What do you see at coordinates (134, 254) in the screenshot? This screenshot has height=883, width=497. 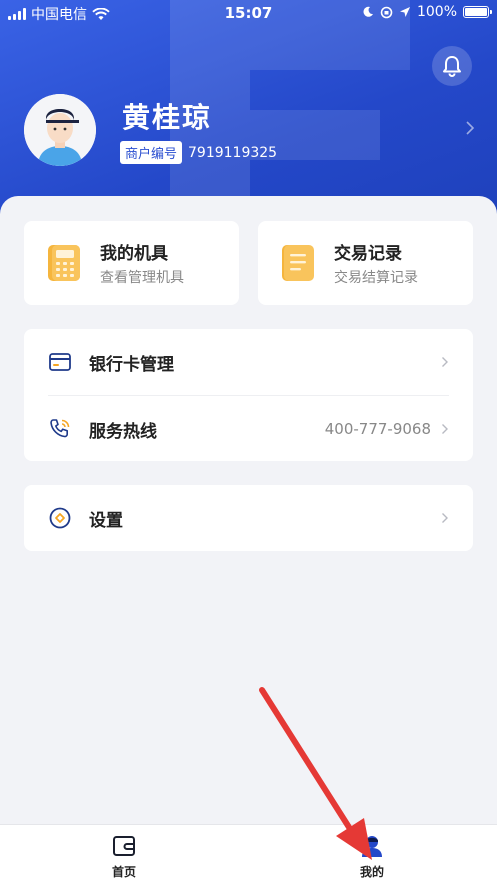 I see `my-devices-title: 我的机具` at bounding box center [134, 254].